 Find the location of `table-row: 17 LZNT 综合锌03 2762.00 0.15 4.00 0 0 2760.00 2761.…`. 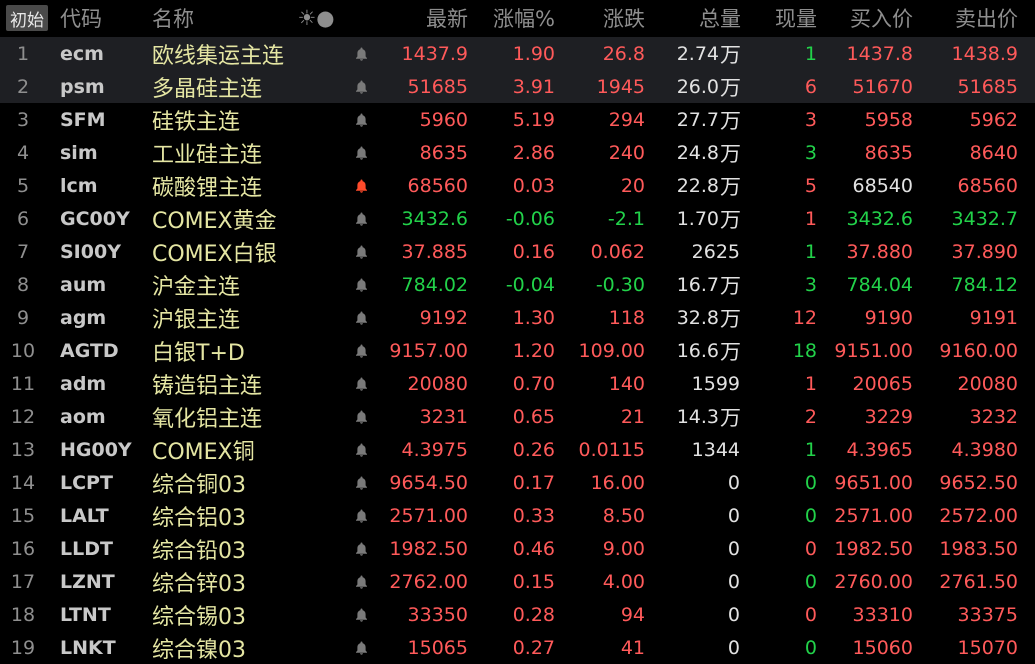

table-row: 17 LZNT 综合锌03 2762.00 0.15 4.00 0 0 2760.00 2761.… is located at coordinates (517, 581).